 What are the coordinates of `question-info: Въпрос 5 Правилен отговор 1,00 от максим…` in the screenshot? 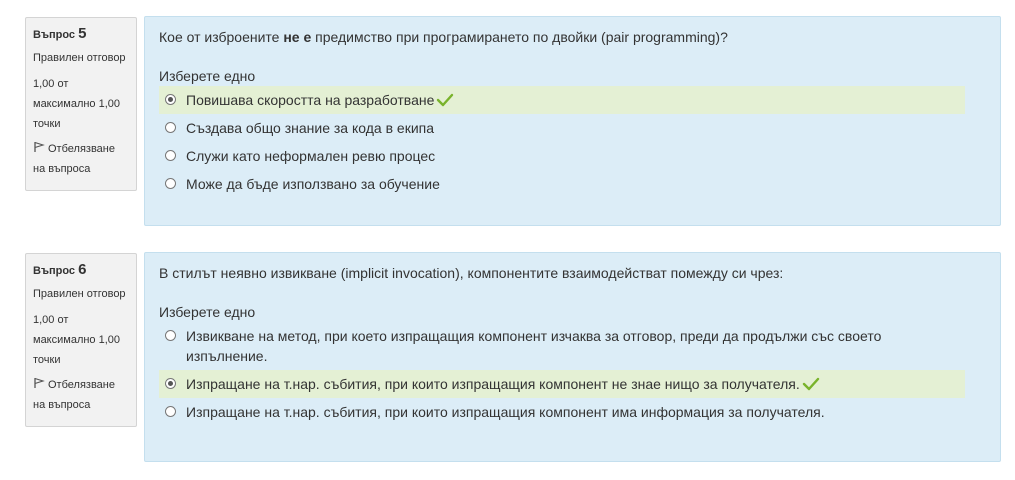 It's located at (81, 104).